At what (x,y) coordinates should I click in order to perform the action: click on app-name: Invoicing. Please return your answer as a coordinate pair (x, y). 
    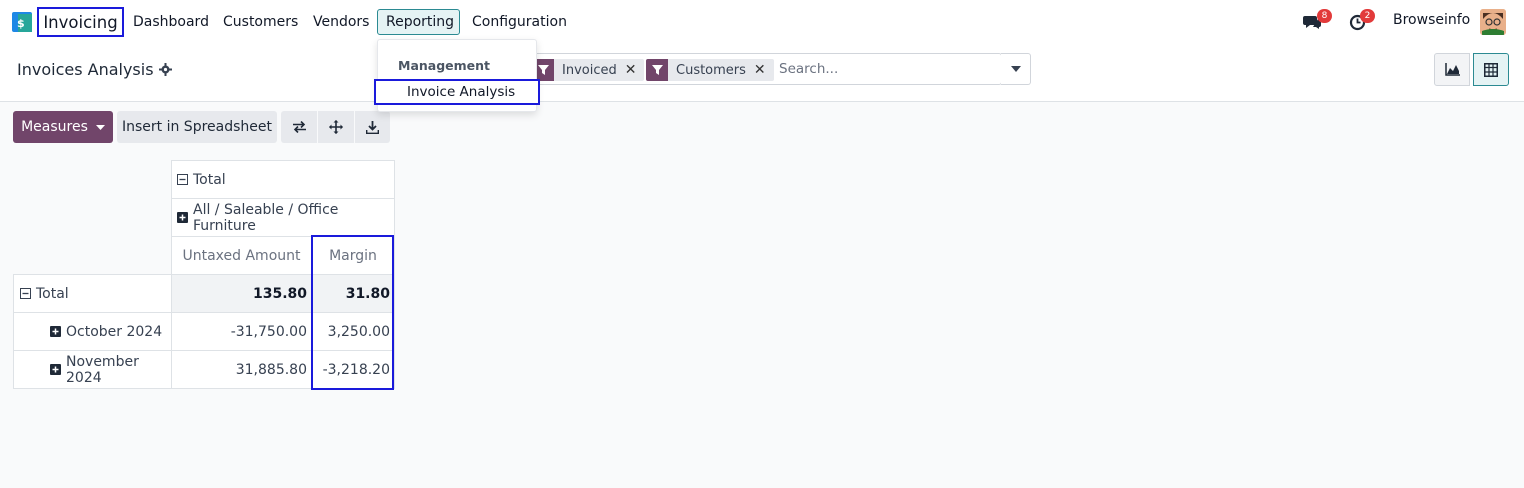
    Looking at the image, I should click on (80, 22).